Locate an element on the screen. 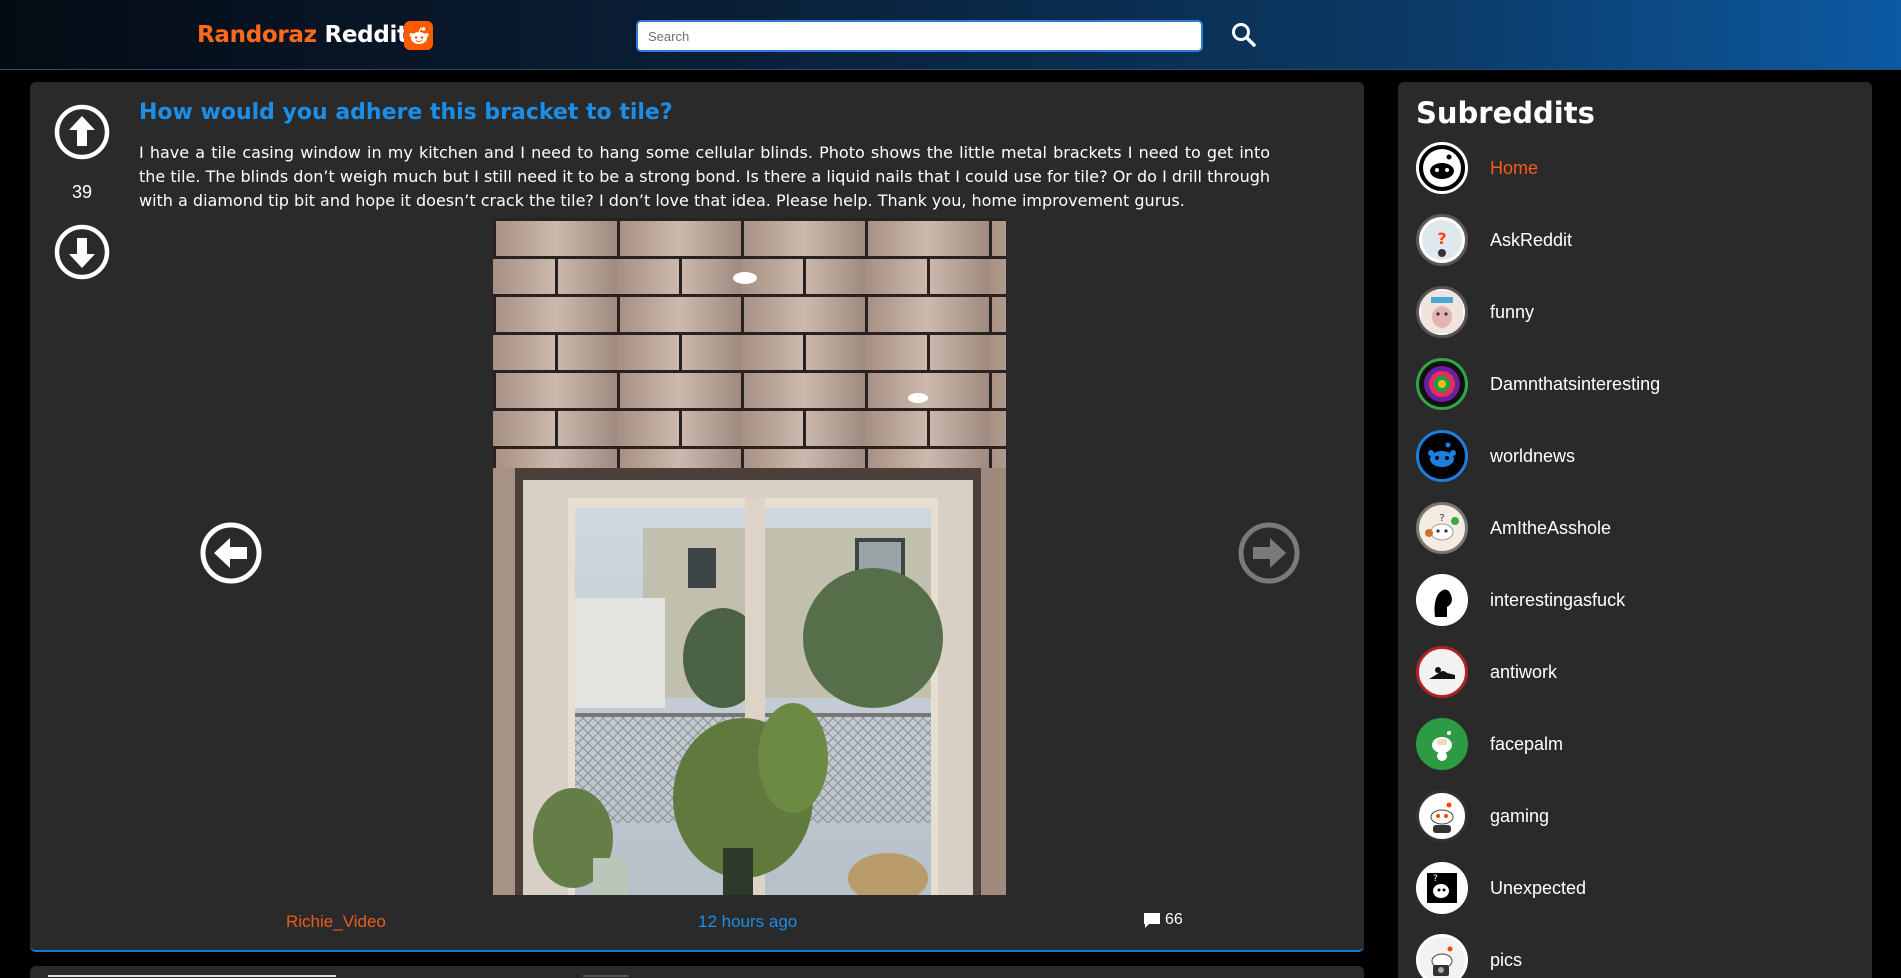 The width and height of the screenshot is (1901, 978). brand-name-part2: Reddit is located at coordinates (366, 35).